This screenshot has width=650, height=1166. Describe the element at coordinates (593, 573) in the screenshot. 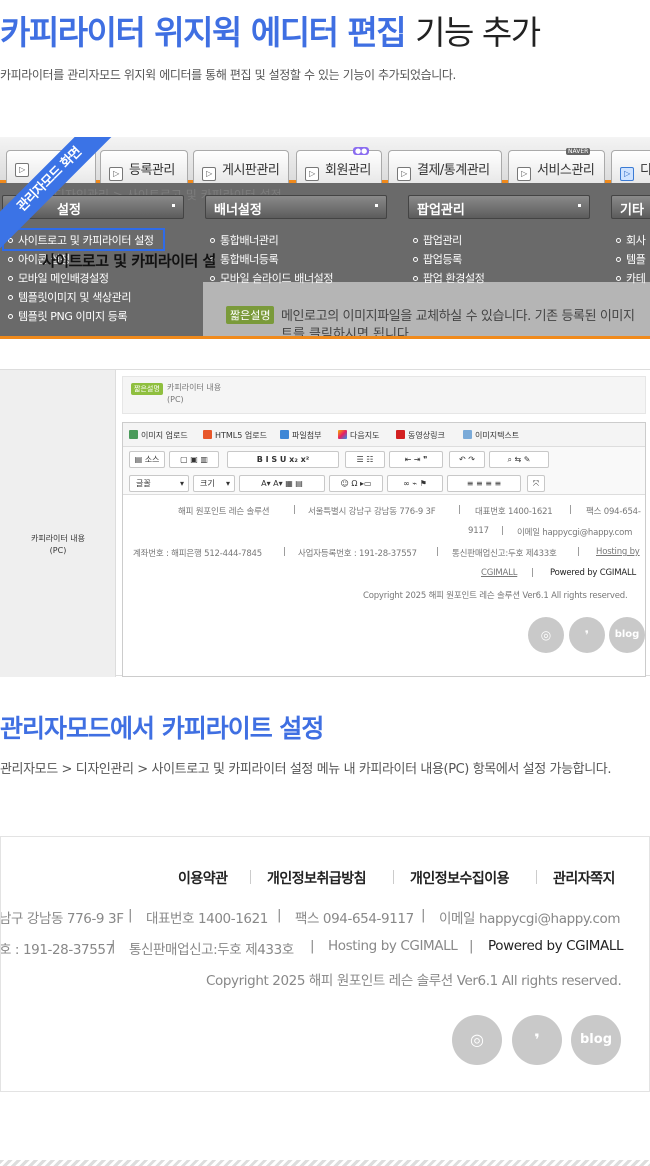

I see `powered-by: Powered by CGIMALL` at that location.